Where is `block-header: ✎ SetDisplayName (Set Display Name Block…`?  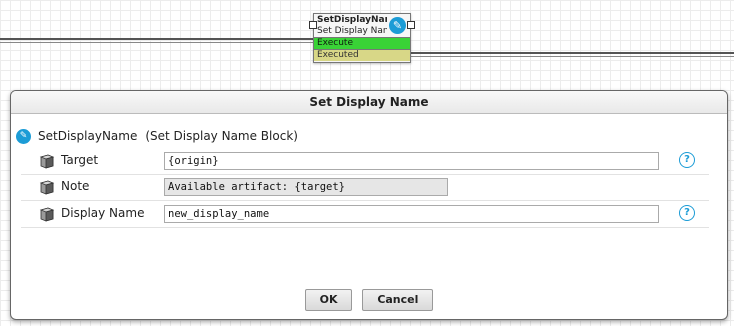
block-header: ✎ SetDisplayName (Set Display Name Block… is located at coordinates (157, 136).